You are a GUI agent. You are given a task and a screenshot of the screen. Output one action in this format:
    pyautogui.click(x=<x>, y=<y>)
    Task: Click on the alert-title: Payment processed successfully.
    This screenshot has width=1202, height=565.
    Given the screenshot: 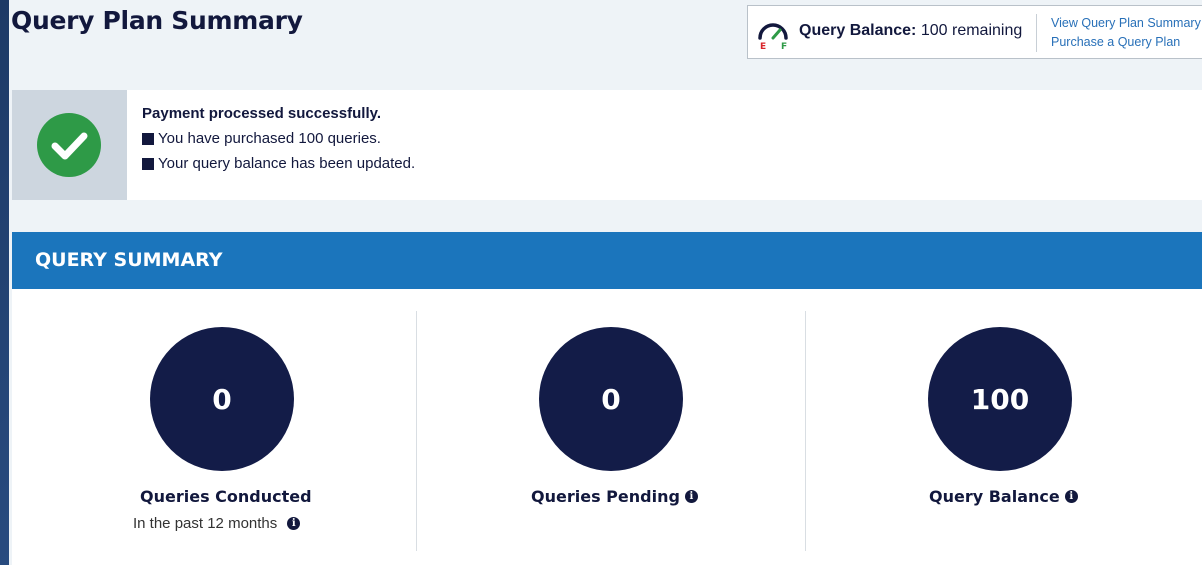 What is the action you would take?
    pyautogui.click(x=262, y=113)
    